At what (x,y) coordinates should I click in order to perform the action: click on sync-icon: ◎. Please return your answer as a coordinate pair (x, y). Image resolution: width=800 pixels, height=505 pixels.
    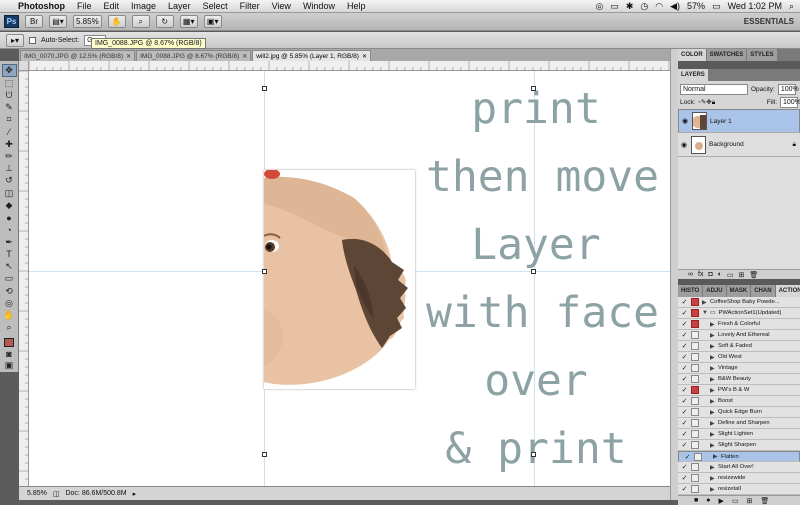
    Looking at the image, I should click on (599, 6).